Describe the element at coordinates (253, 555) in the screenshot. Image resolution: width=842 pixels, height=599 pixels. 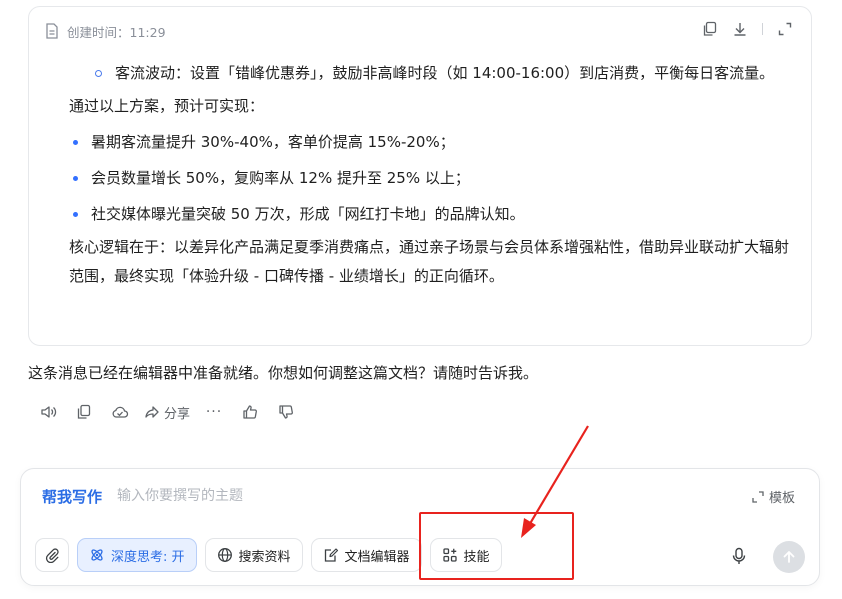
I see `search-sources-button: 搜索资料` at that location.